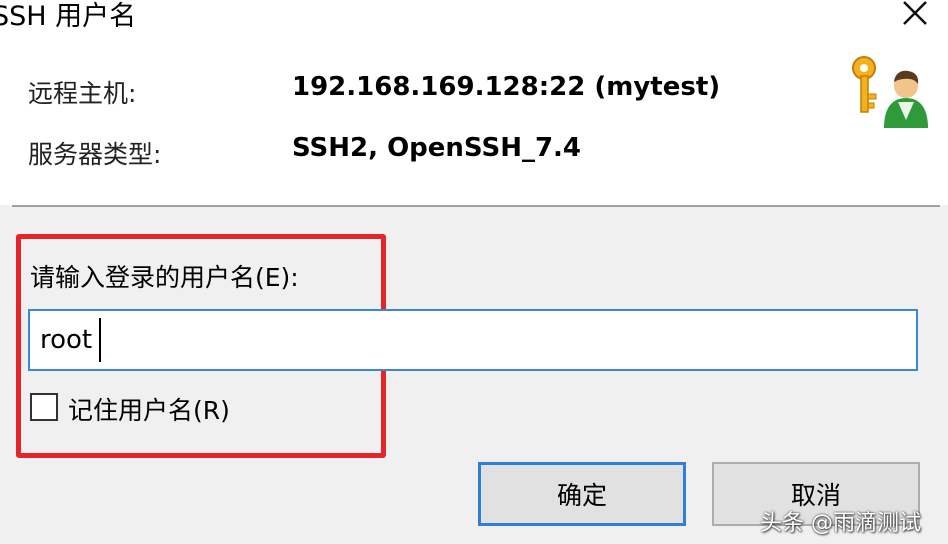 The image size is (948, 544). I want to click on dialog-title: SSH 用户名, so click(68, 16).